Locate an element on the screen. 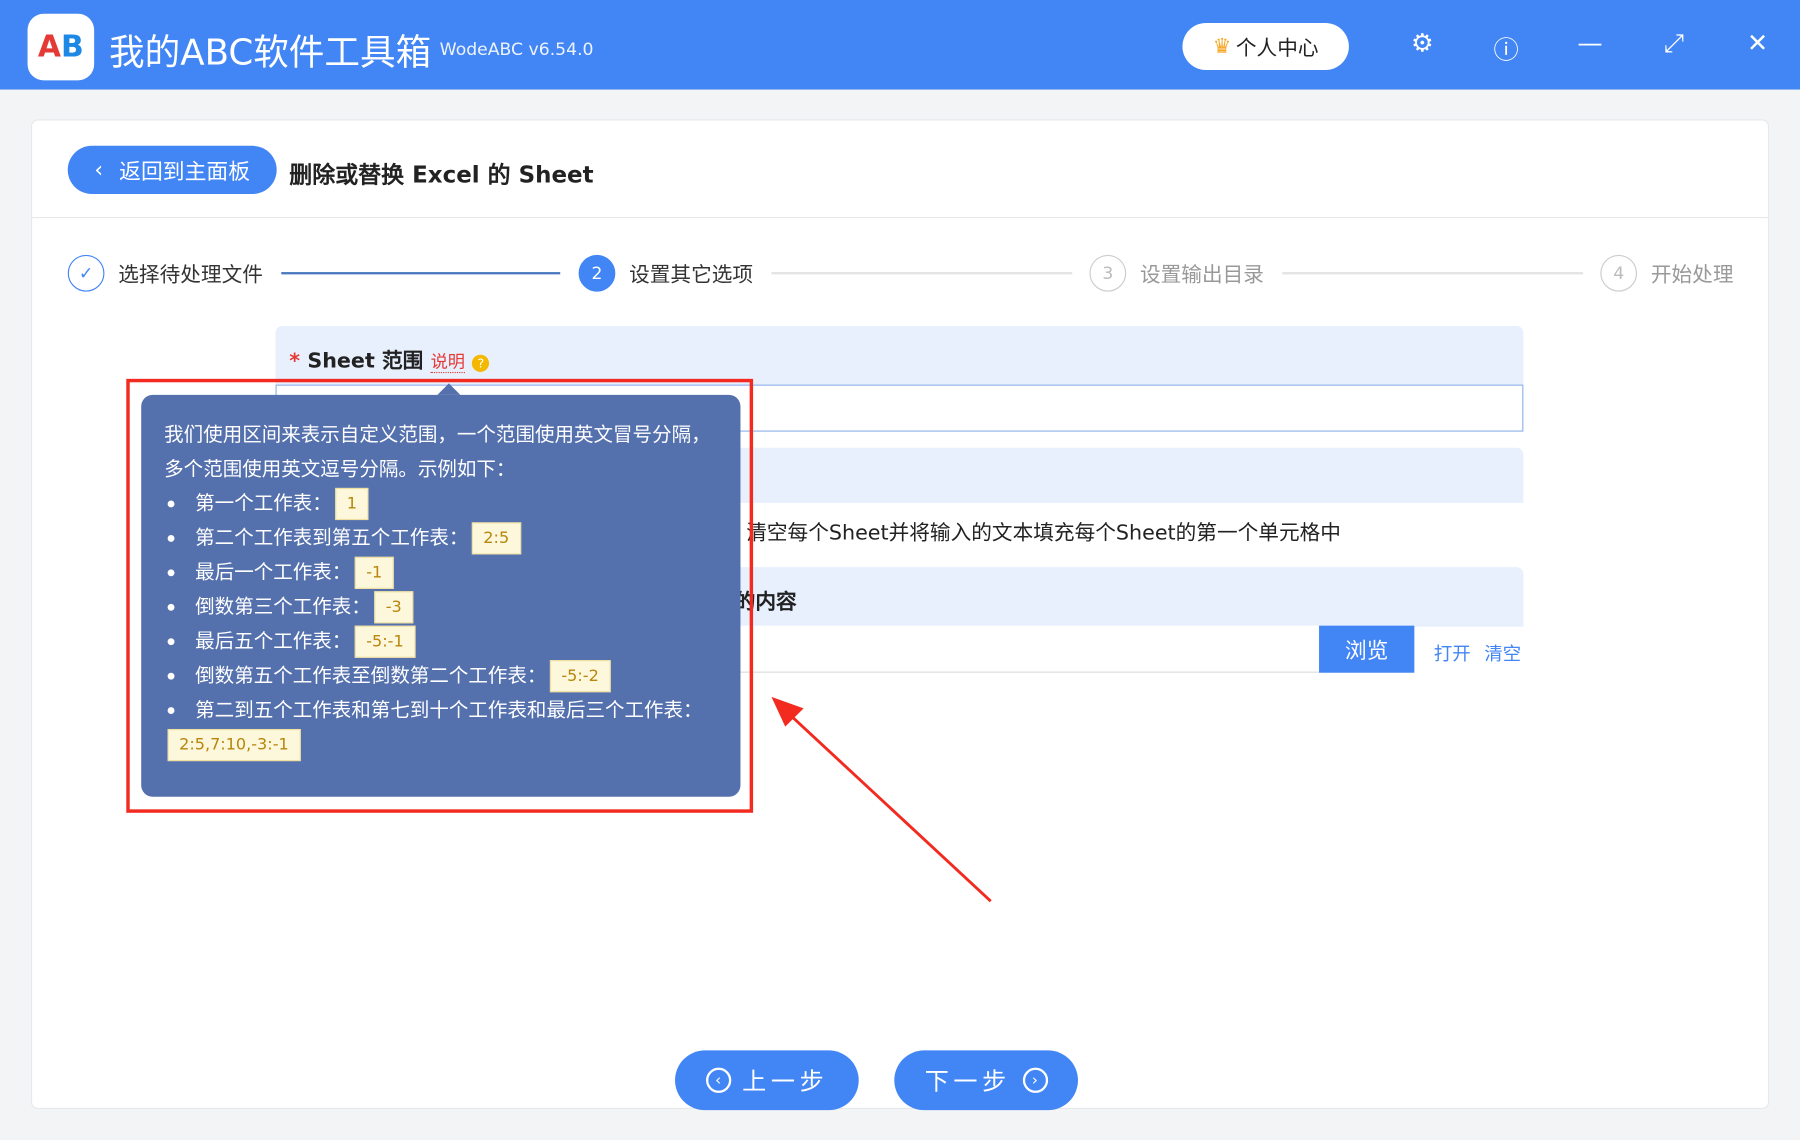  step-label: 设置其它选项 is located at coordinates (691, 274).